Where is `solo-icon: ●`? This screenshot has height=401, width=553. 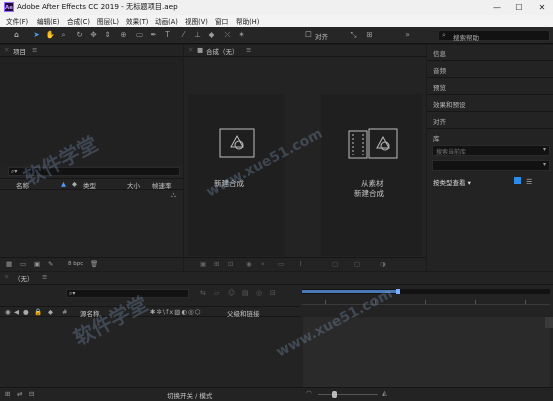
solo-icon: ● is located at coordinates (26, 312).